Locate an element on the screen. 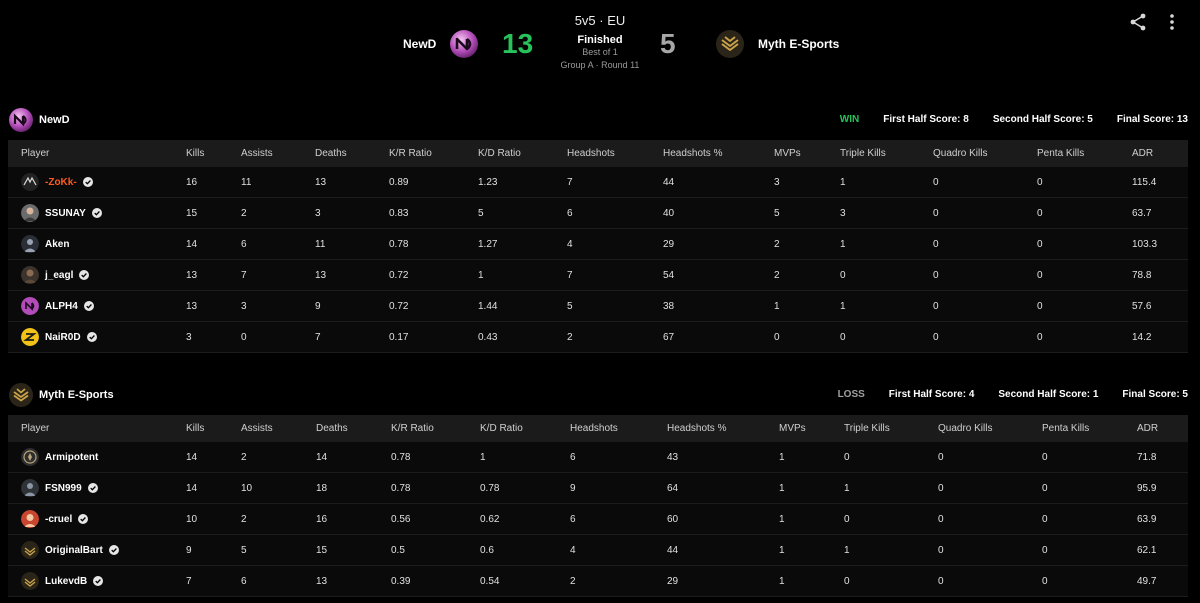 The image size is (1200, 603). table-row: OriginalBart 9 5 15 0.5 0.6 4 44 1 1 0 0 62.1 is located at coordinates (598, 550).